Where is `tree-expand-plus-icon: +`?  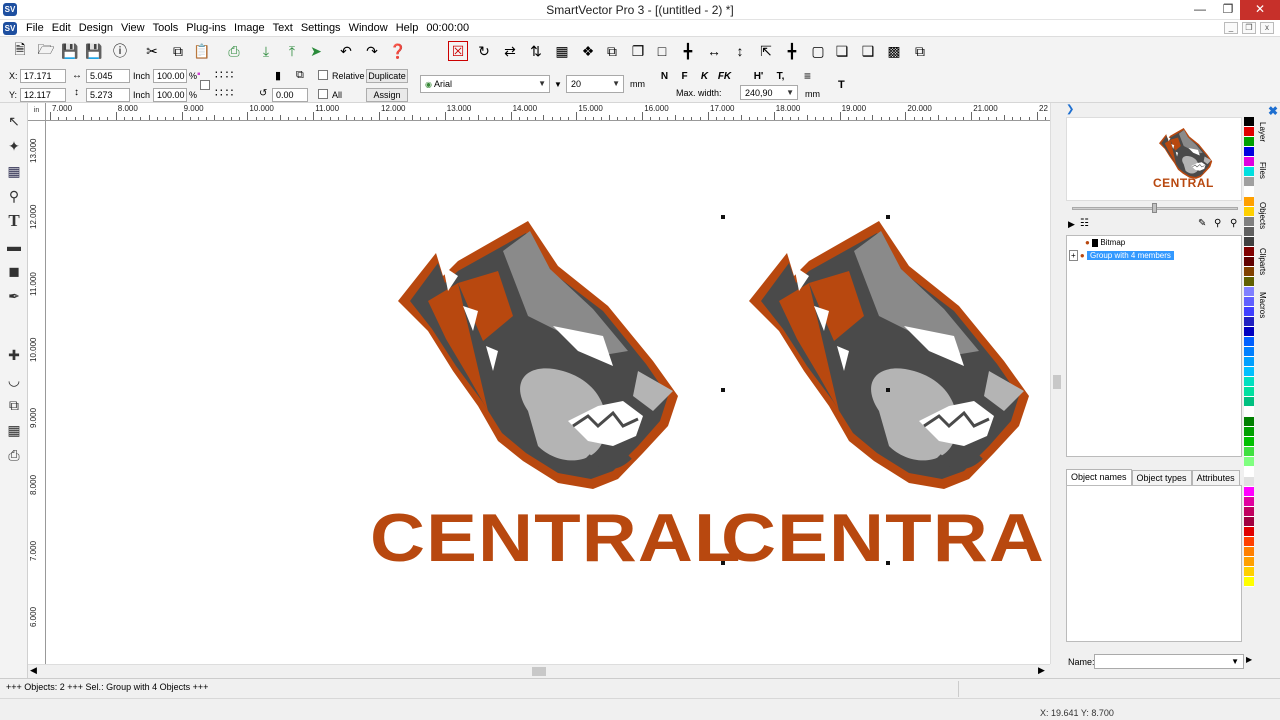 tree-expand-plus-icon: + is located at coordinates (1073, 255).